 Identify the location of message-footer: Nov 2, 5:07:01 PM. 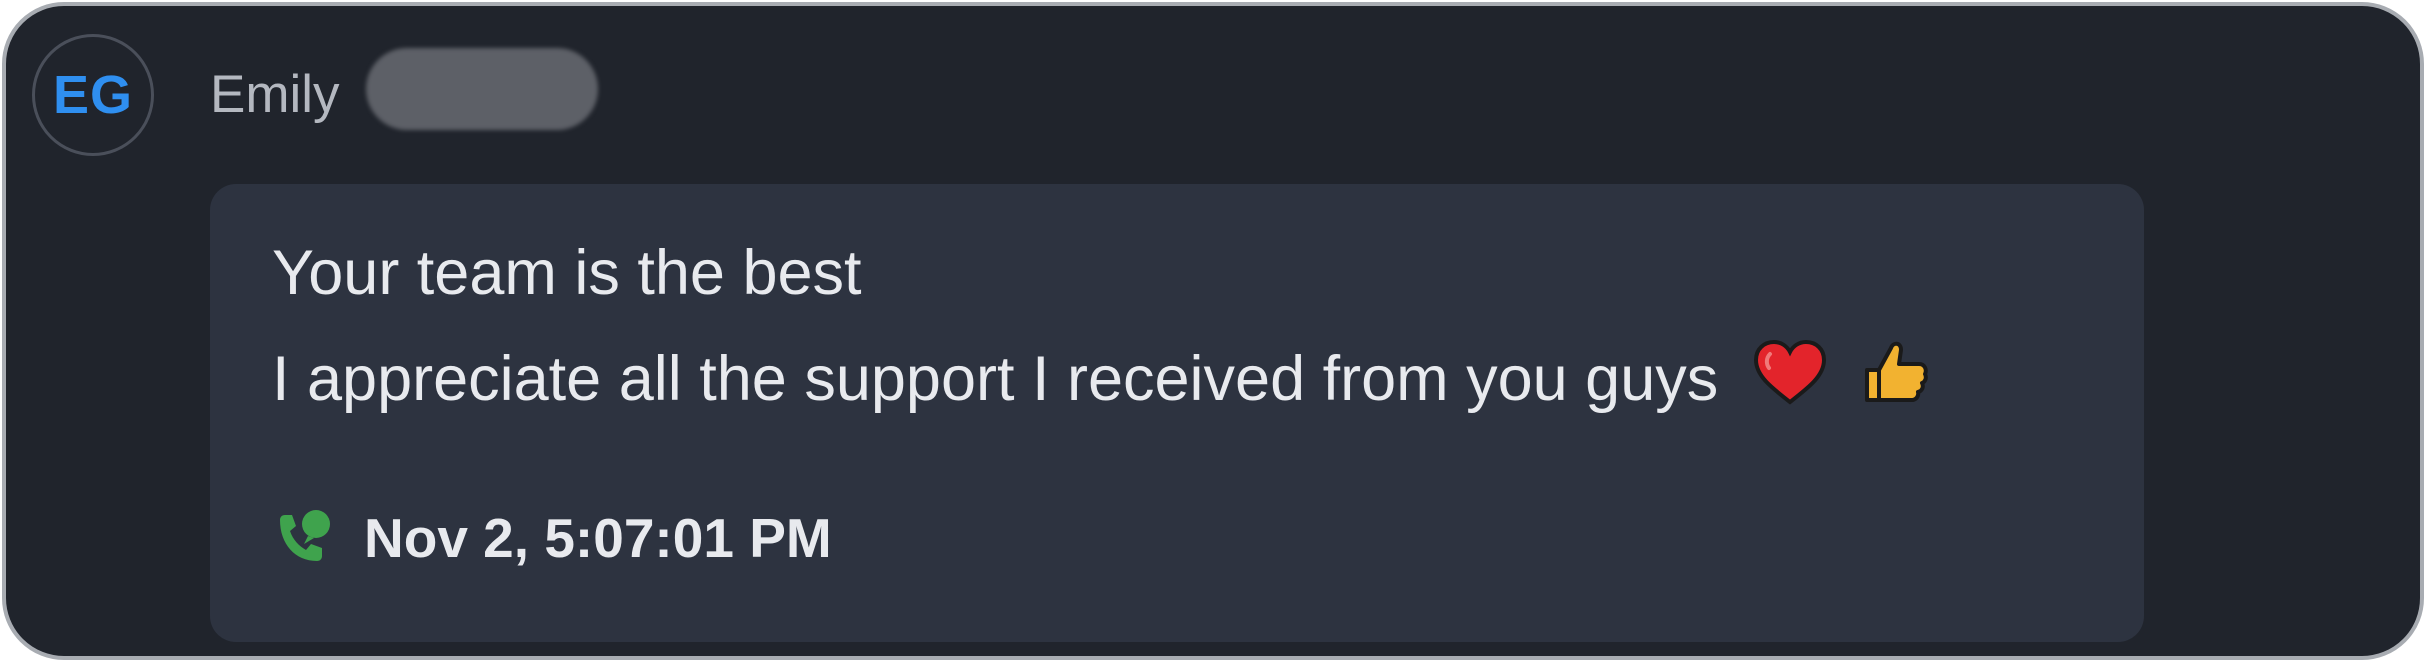
(552, 538).